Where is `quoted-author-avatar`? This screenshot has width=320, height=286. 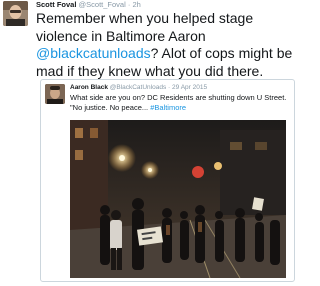 quoted-author-avatar is located at coordinates (55, 94).